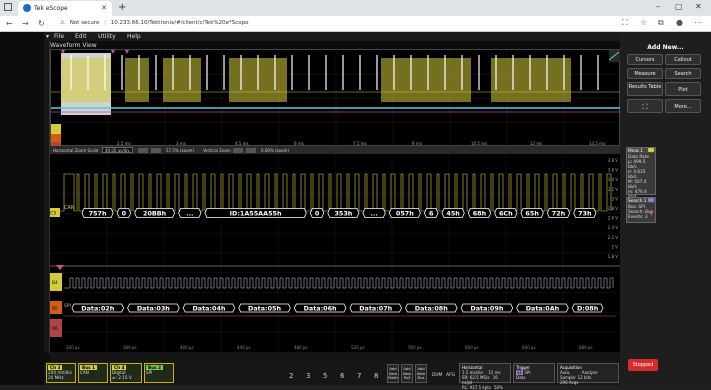 The height and width of the screenshot is (390, 711). What do you see at coordinates (405, 213) in the screenshot?
I see `can-packet-label: 057h` at bounding box center [405, 213].